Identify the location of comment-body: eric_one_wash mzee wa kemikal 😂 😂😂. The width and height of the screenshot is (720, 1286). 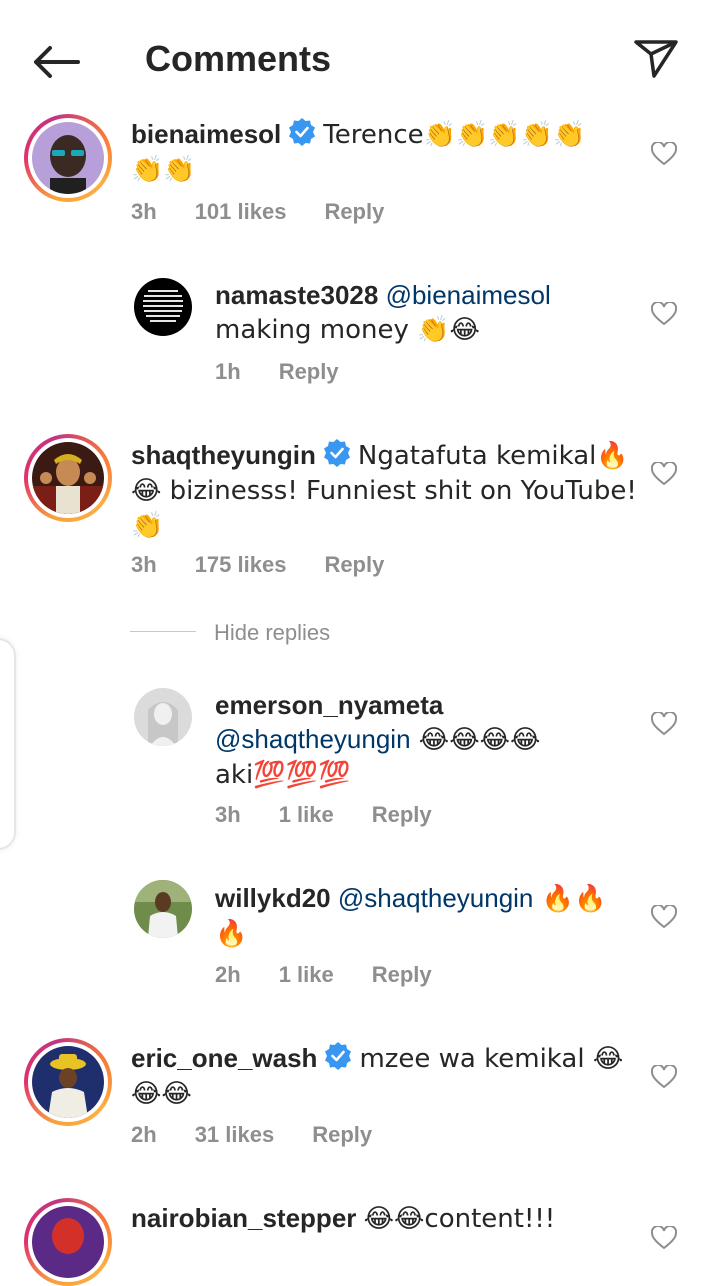
(381, 1076).